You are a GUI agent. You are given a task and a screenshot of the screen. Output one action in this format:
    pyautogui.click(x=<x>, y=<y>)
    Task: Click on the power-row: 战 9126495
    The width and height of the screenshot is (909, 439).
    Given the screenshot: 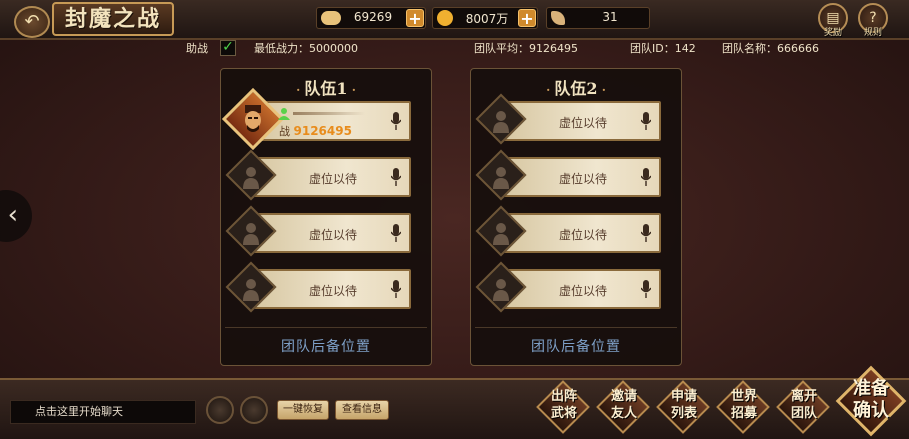 What is the action you would take?
    pyautogui.click(x=315, y=131)
    